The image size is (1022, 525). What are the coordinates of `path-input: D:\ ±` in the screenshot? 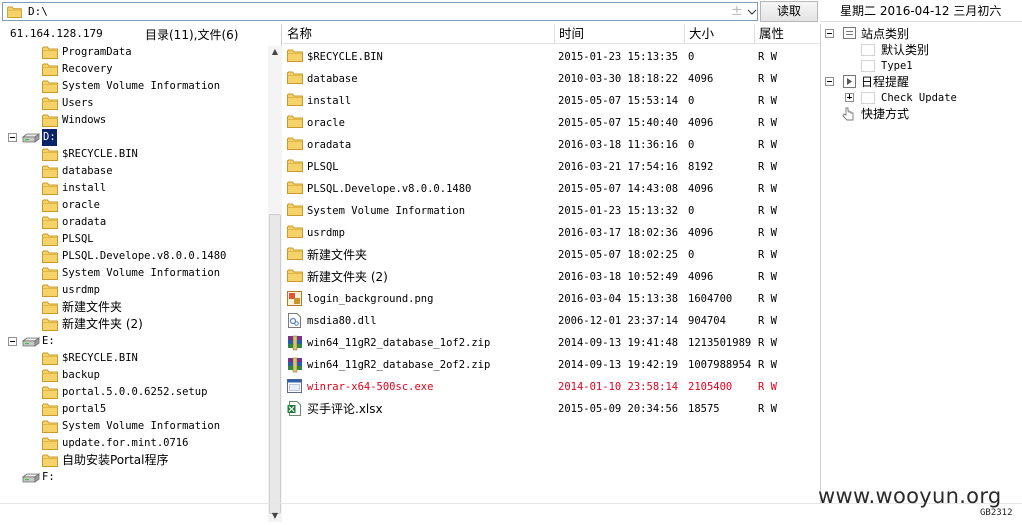 It's located at (380, 11).